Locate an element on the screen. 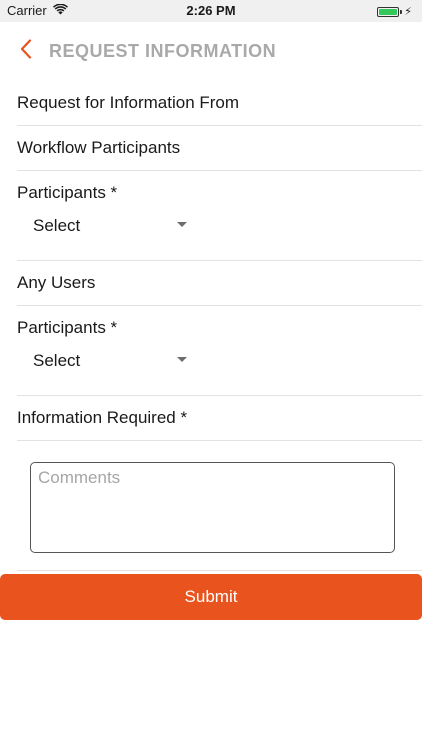 This screenshot has width=422, height=750. information-required-label: Information Required * is located at coordinates (102, 417).